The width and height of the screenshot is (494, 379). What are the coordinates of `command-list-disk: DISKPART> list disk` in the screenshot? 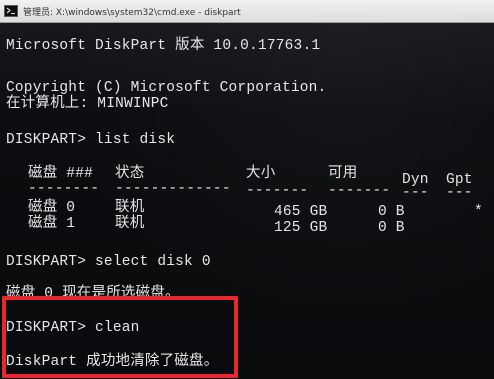 It's located at (91, 140).